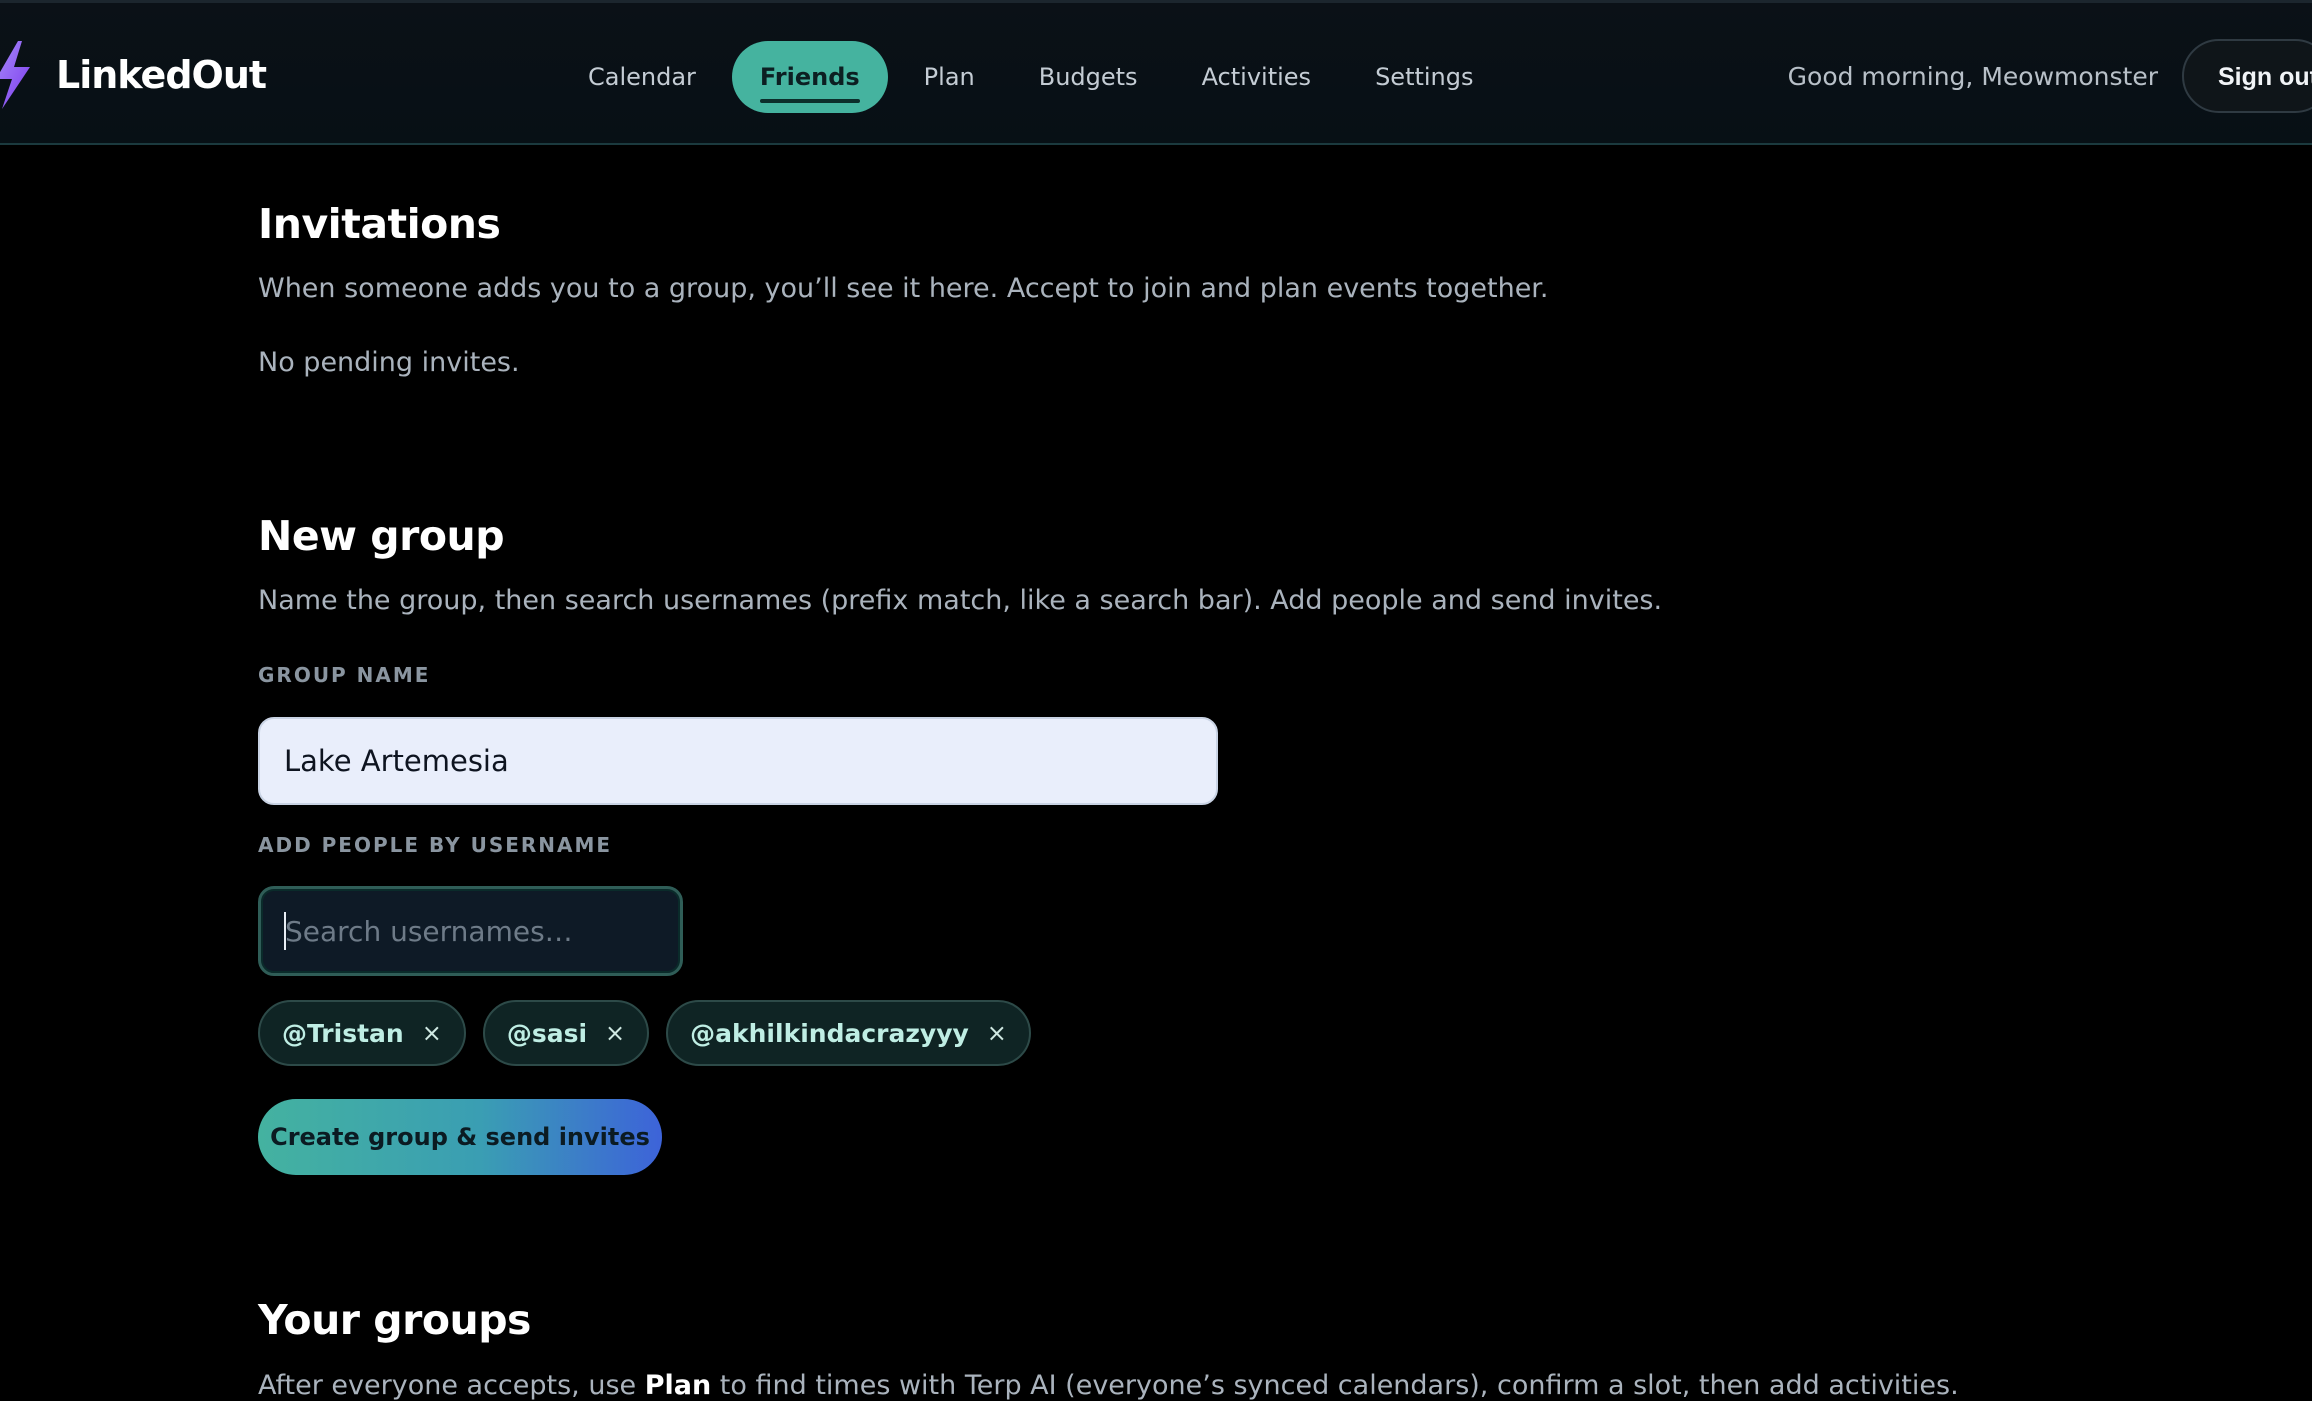  Describe the element at coordinates (1972, 76) in the screenshot. I see `greeting-text: Good morning, Meowmonster` at that location.